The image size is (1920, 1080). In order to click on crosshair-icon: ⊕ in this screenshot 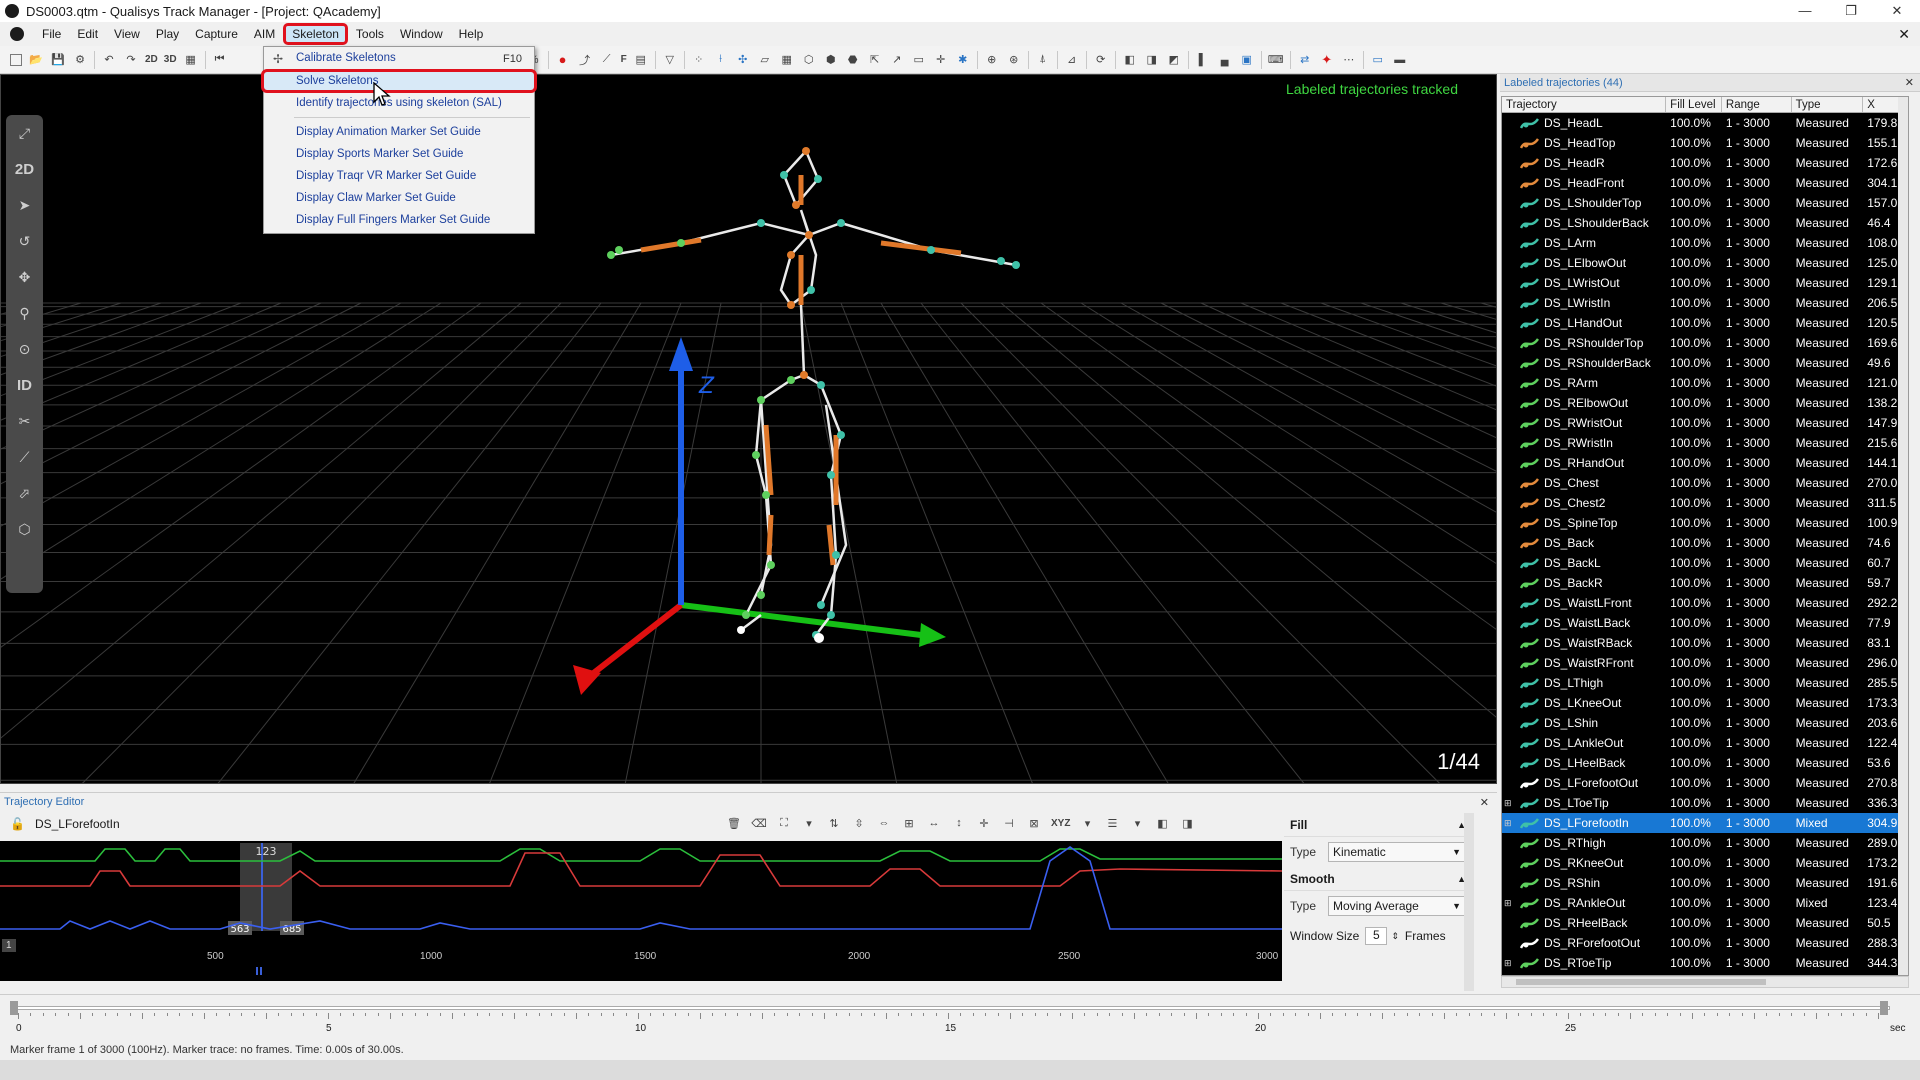, I will do `click(992, 60)`.